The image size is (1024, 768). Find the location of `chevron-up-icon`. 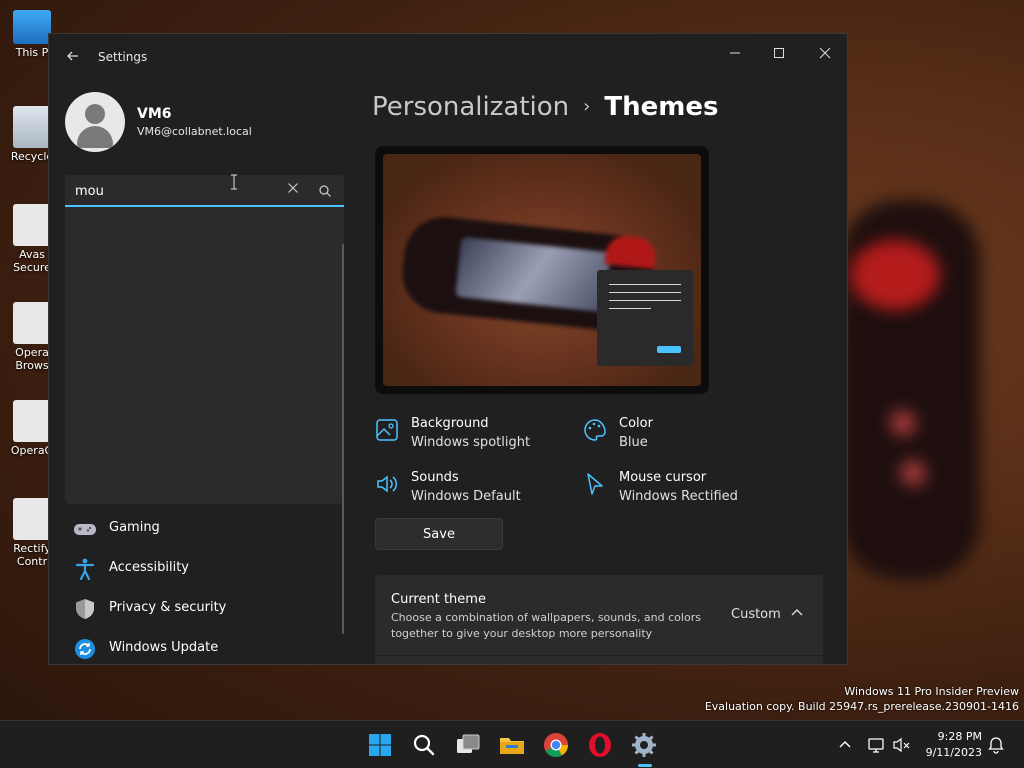

chevron-up-icon is located at coordinates (797, 613).